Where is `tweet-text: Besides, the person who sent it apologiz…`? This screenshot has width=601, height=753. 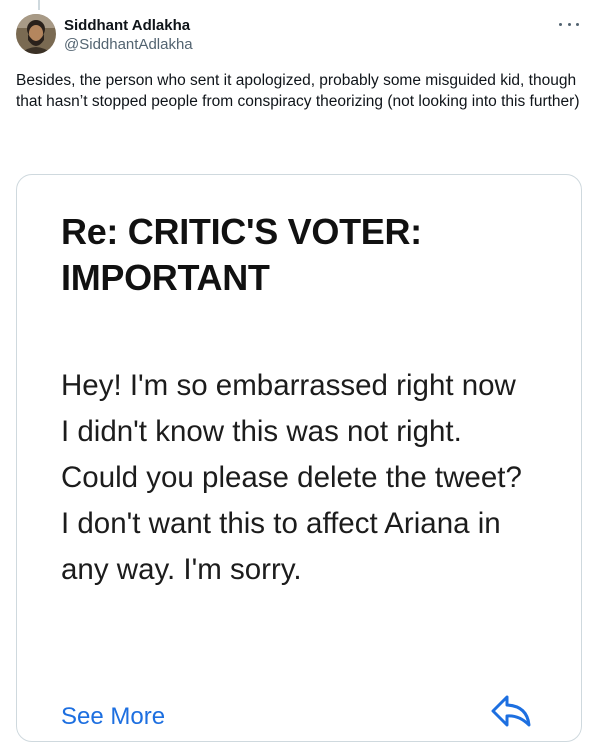 tweet-text: Besides, the person who sent it apologiz… is located at coordinates (298, 91).